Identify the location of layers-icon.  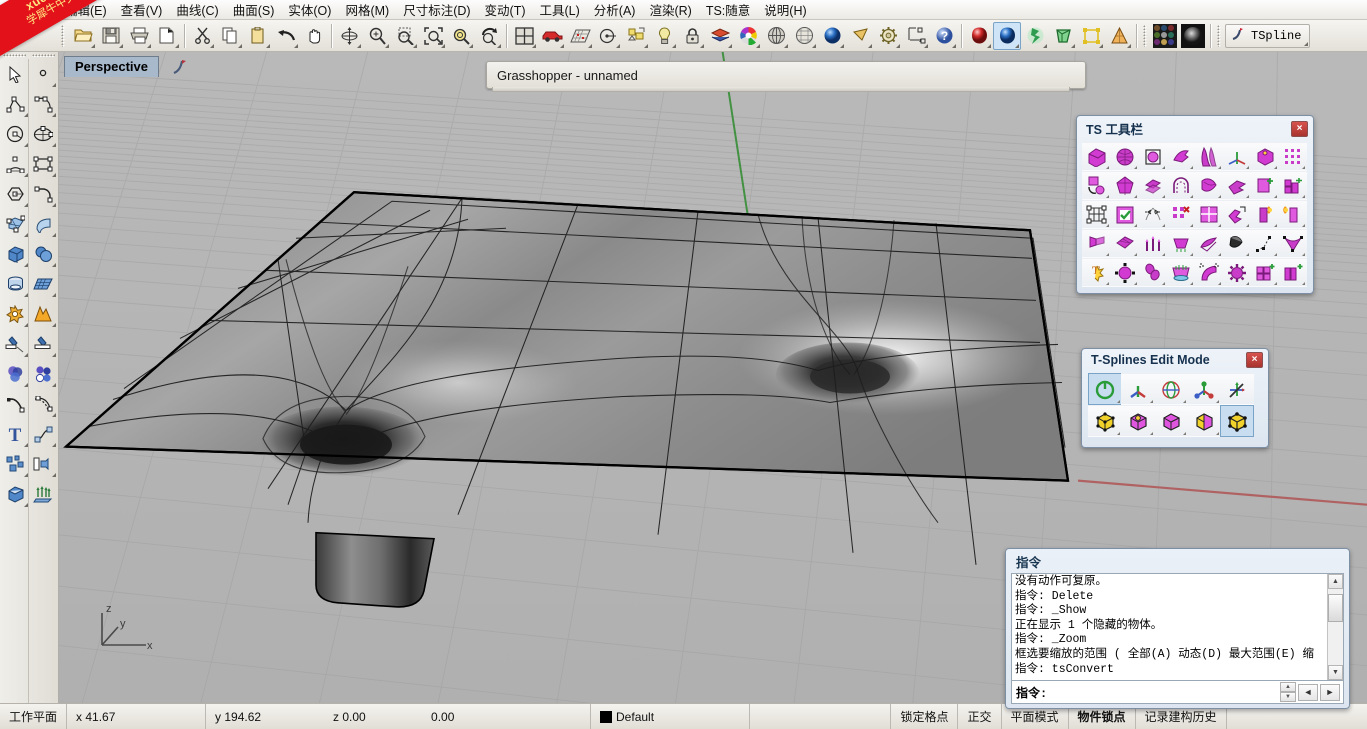
(720, 36).